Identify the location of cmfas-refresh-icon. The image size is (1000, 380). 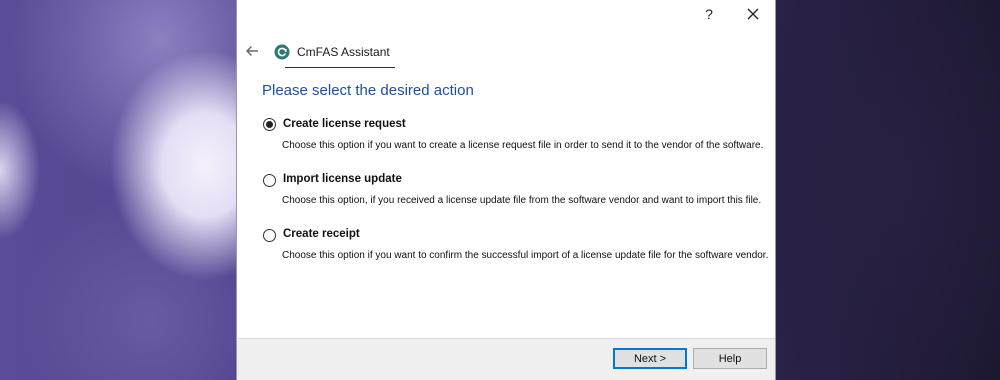
(282, 52).